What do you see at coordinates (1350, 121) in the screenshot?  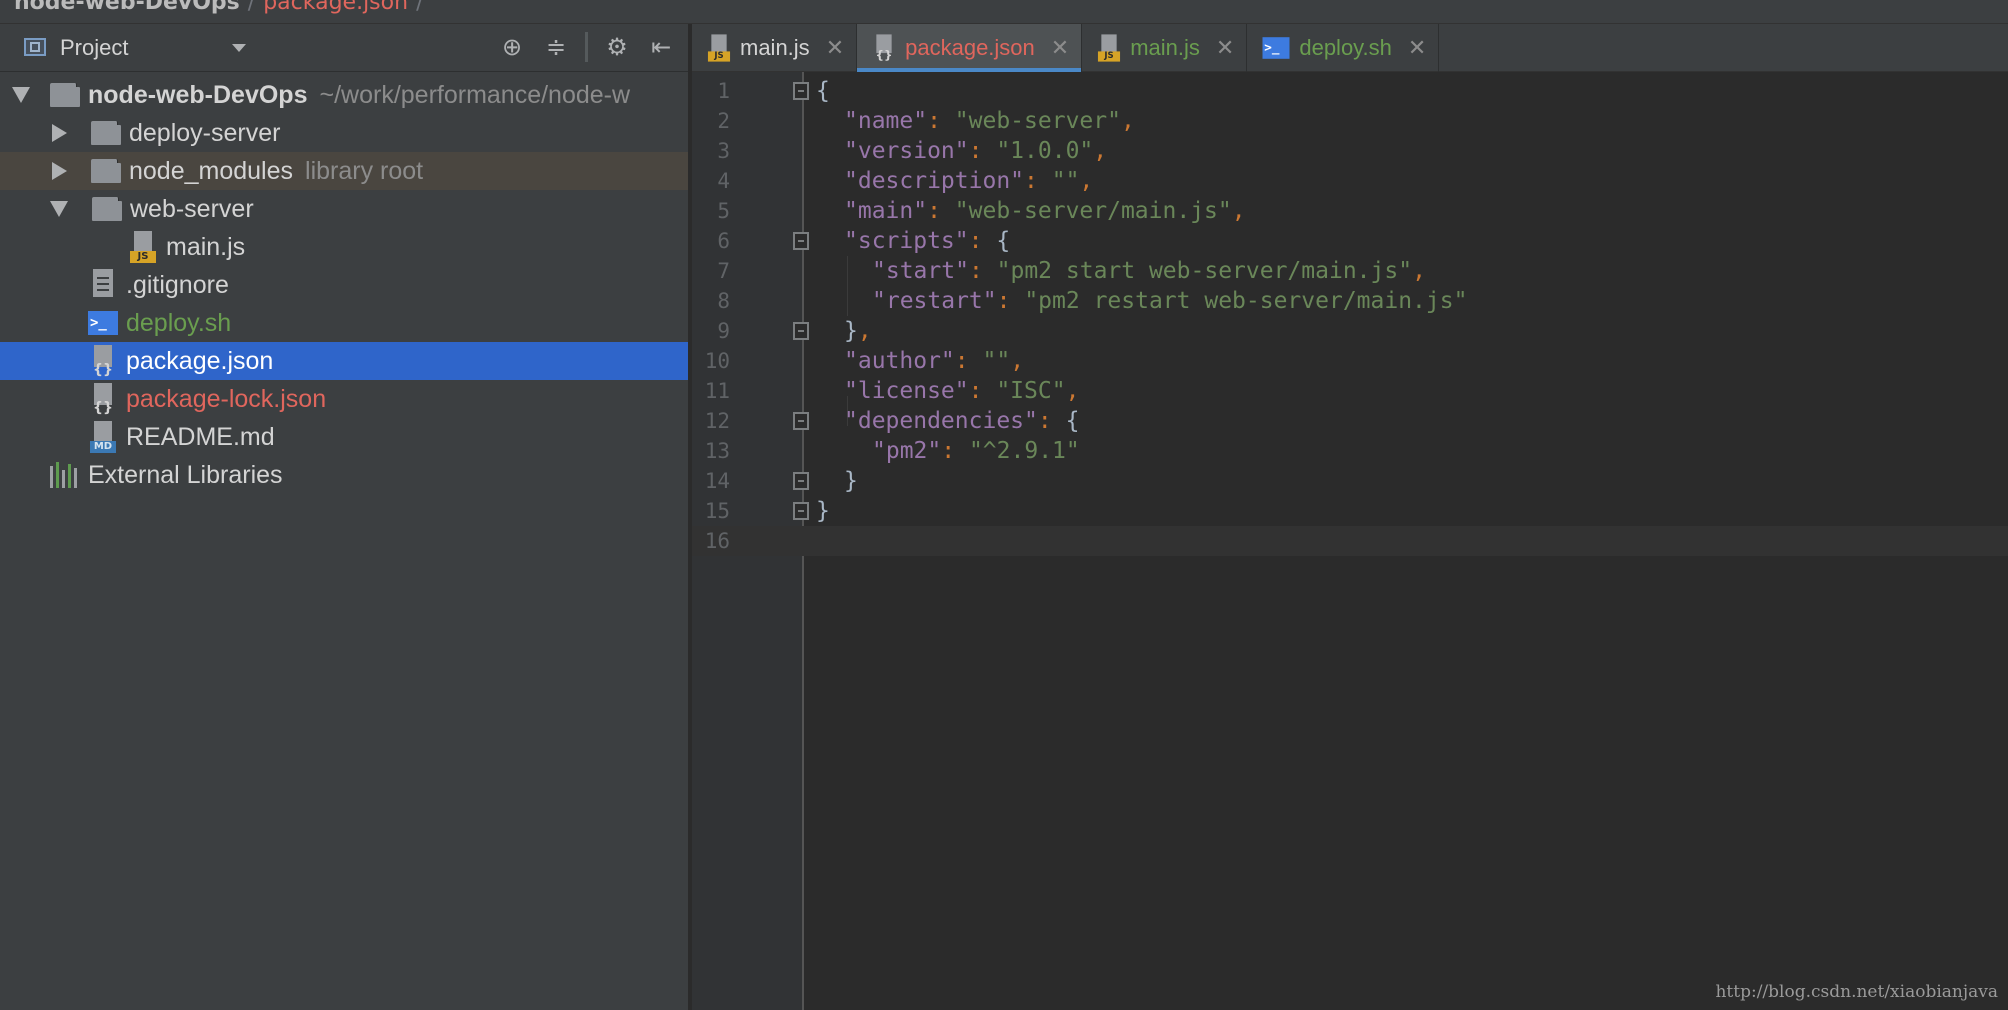 I see `code-line: 2 "name": "web-server",` at bounding box center [1350, 121].